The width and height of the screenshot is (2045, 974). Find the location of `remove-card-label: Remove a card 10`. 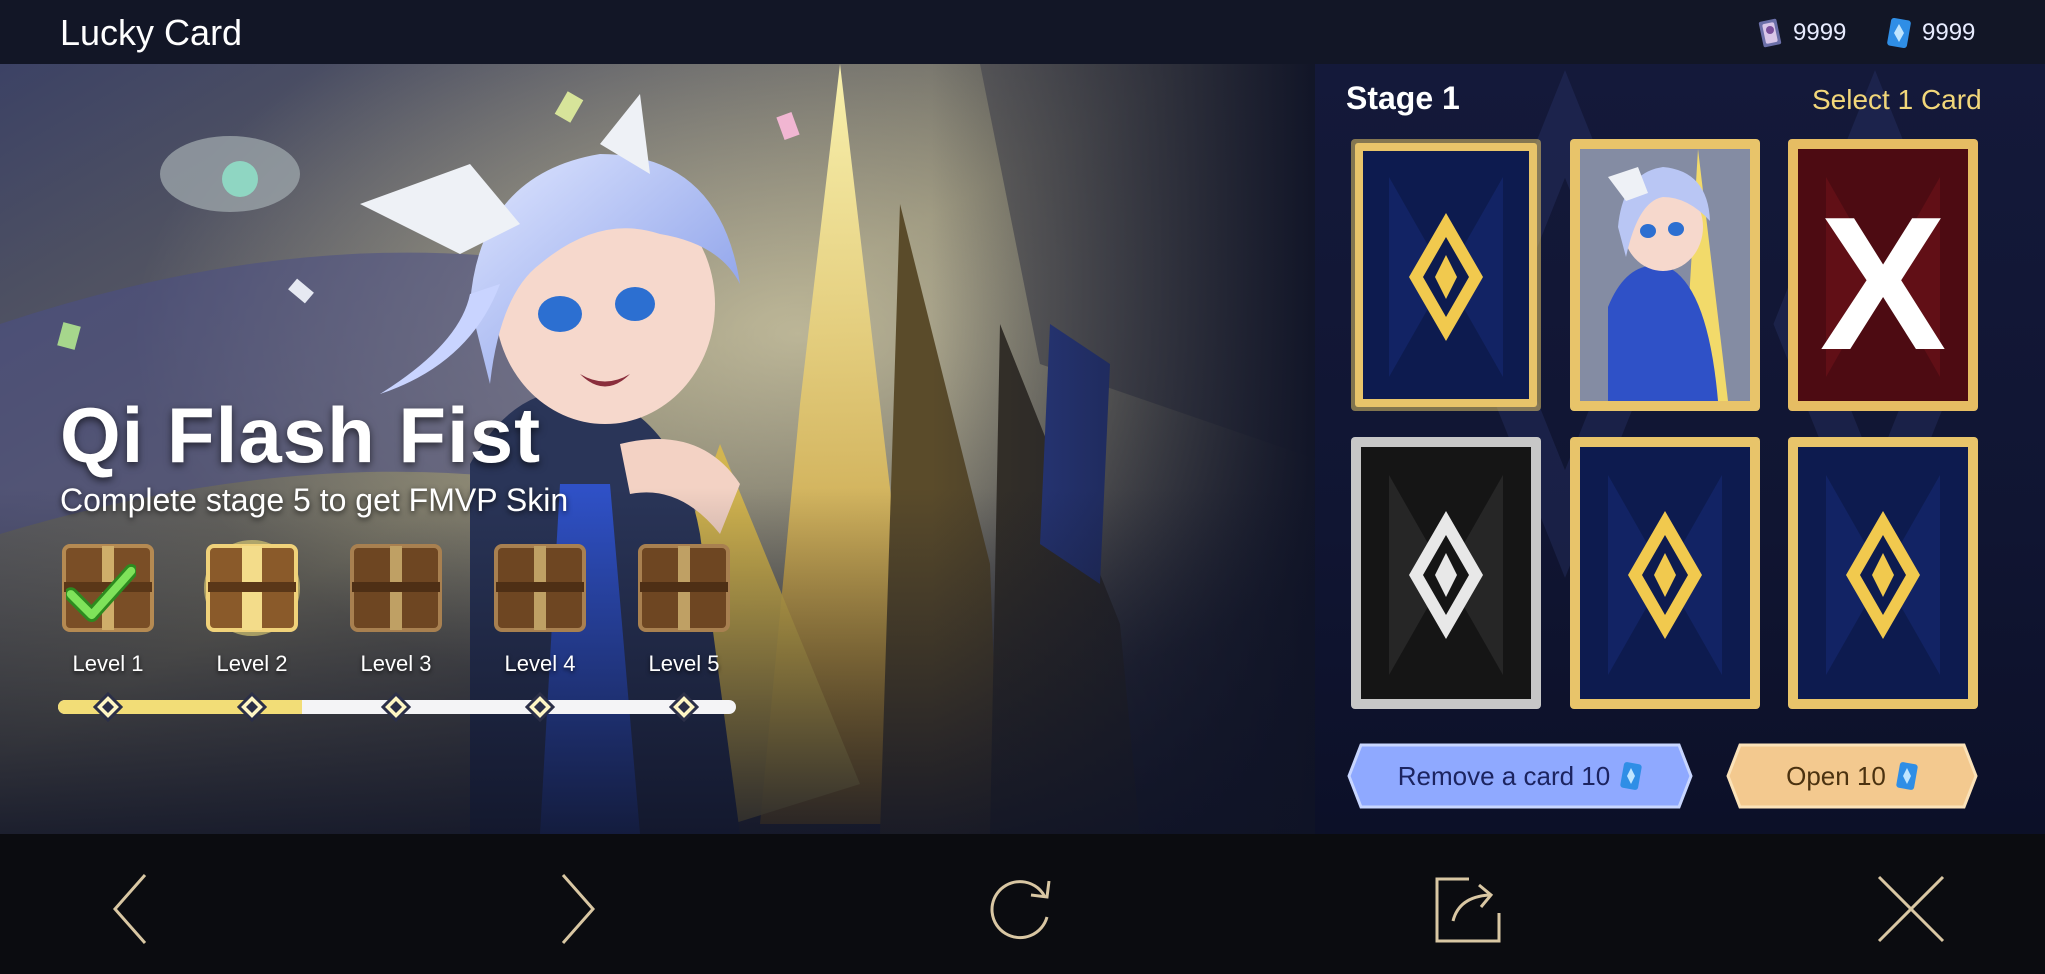

remove-card-label: Remove a card 10 is located at coordinates (1504, 775).